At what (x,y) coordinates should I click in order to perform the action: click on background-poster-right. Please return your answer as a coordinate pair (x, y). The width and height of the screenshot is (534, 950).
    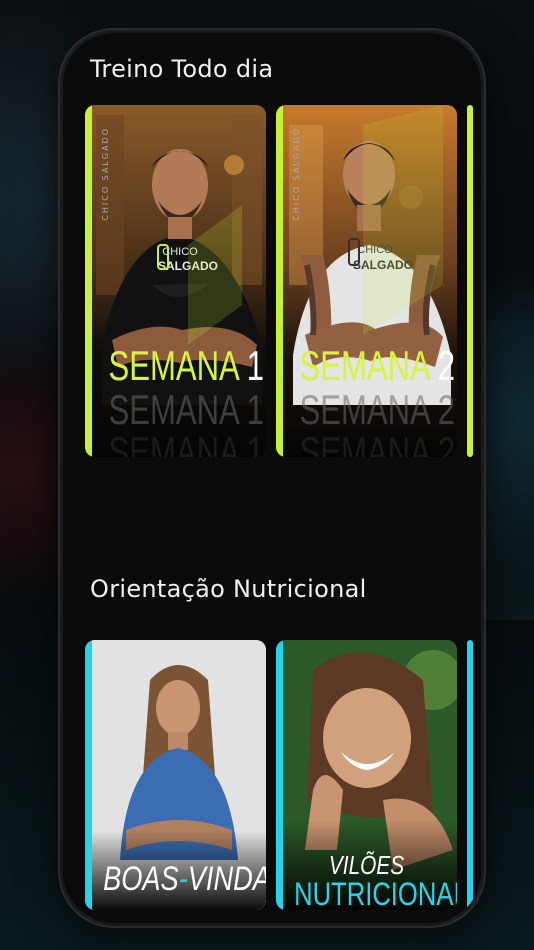
    Looking at the image, I should click on (507, 470).